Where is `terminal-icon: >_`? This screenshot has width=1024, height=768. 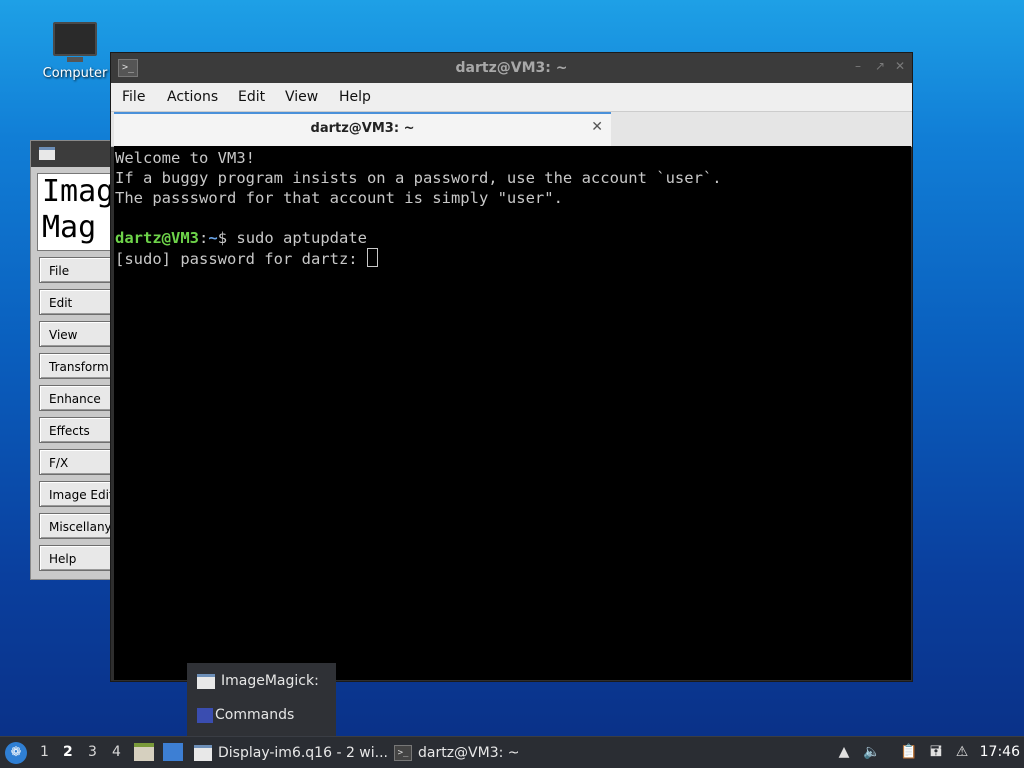
terminal-icon: >_ is located at coordinates (403, 753).